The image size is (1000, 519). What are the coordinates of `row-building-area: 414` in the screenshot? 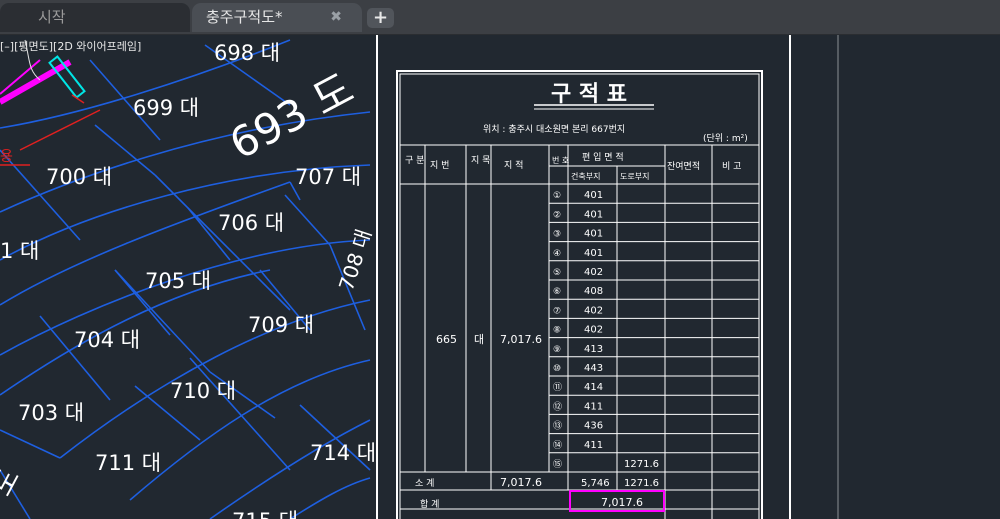 It's located at (593, 387).